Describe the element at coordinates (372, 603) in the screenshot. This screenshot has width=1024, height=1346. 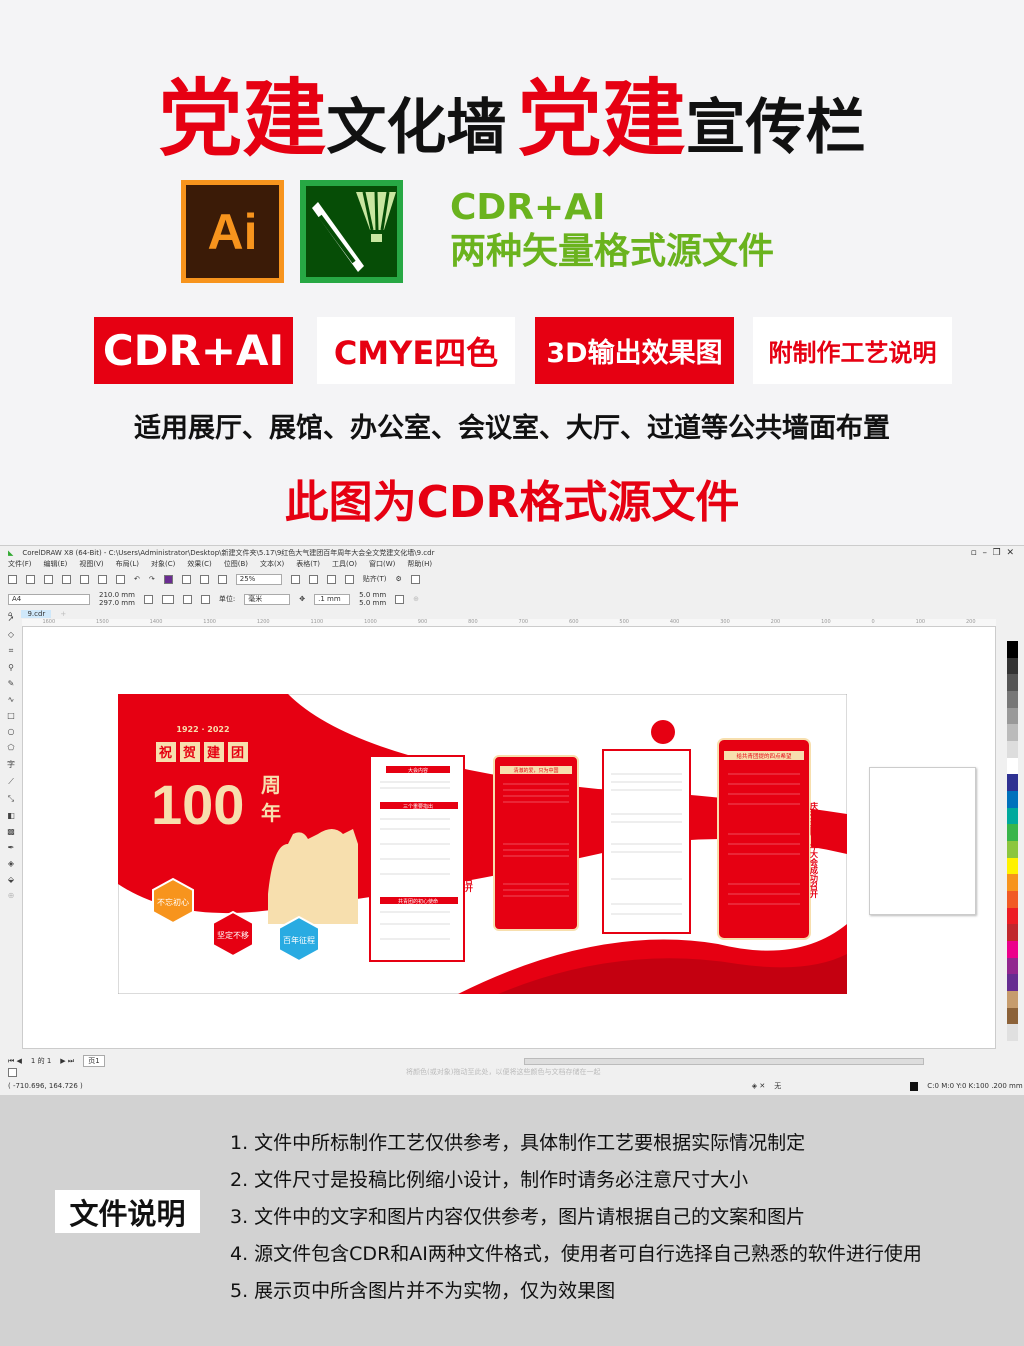
I see `duplicate-y-field: 5.0 mm` at that location.